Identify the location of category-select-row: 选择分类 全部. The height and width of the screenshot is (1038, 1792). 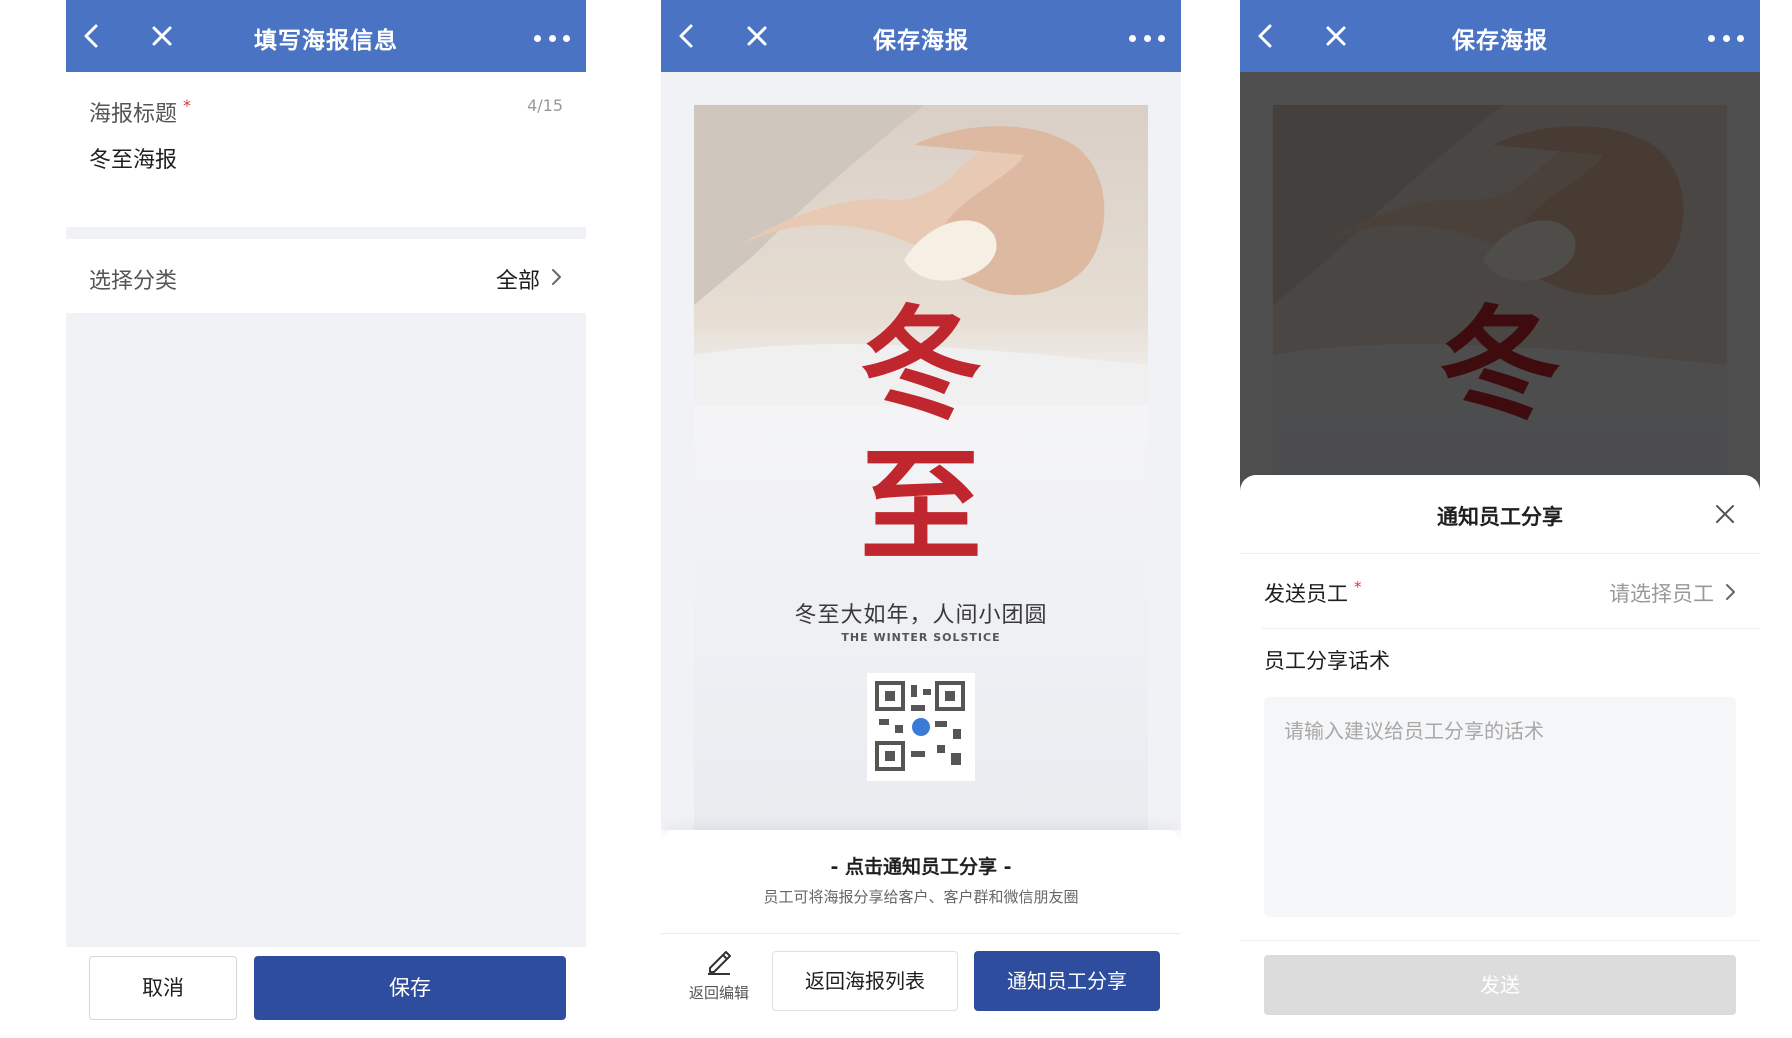
(326, 276).